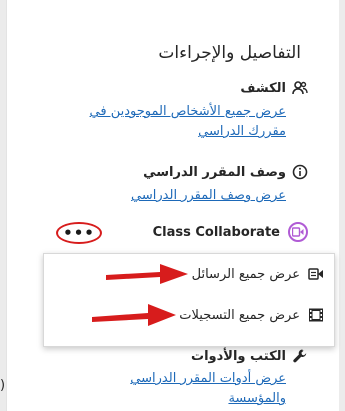 The image size is (345, 411). What do you see at coordinates (300, 356) in the screenshot?
I see `wrench-icon` at bounding box center [300, 356].